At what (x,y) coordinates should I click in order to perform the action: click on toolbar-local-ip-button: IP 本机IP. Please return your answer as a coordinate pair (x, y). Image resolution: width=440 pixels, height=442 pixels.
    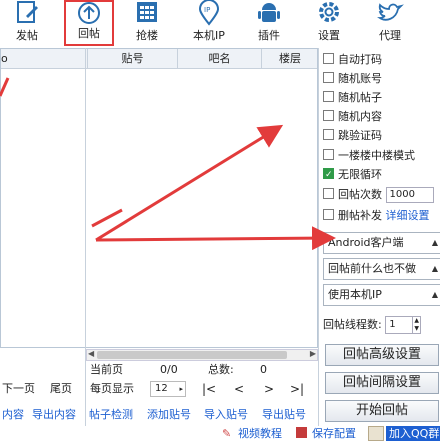
    Looking at the image, I should click on (209, 23).